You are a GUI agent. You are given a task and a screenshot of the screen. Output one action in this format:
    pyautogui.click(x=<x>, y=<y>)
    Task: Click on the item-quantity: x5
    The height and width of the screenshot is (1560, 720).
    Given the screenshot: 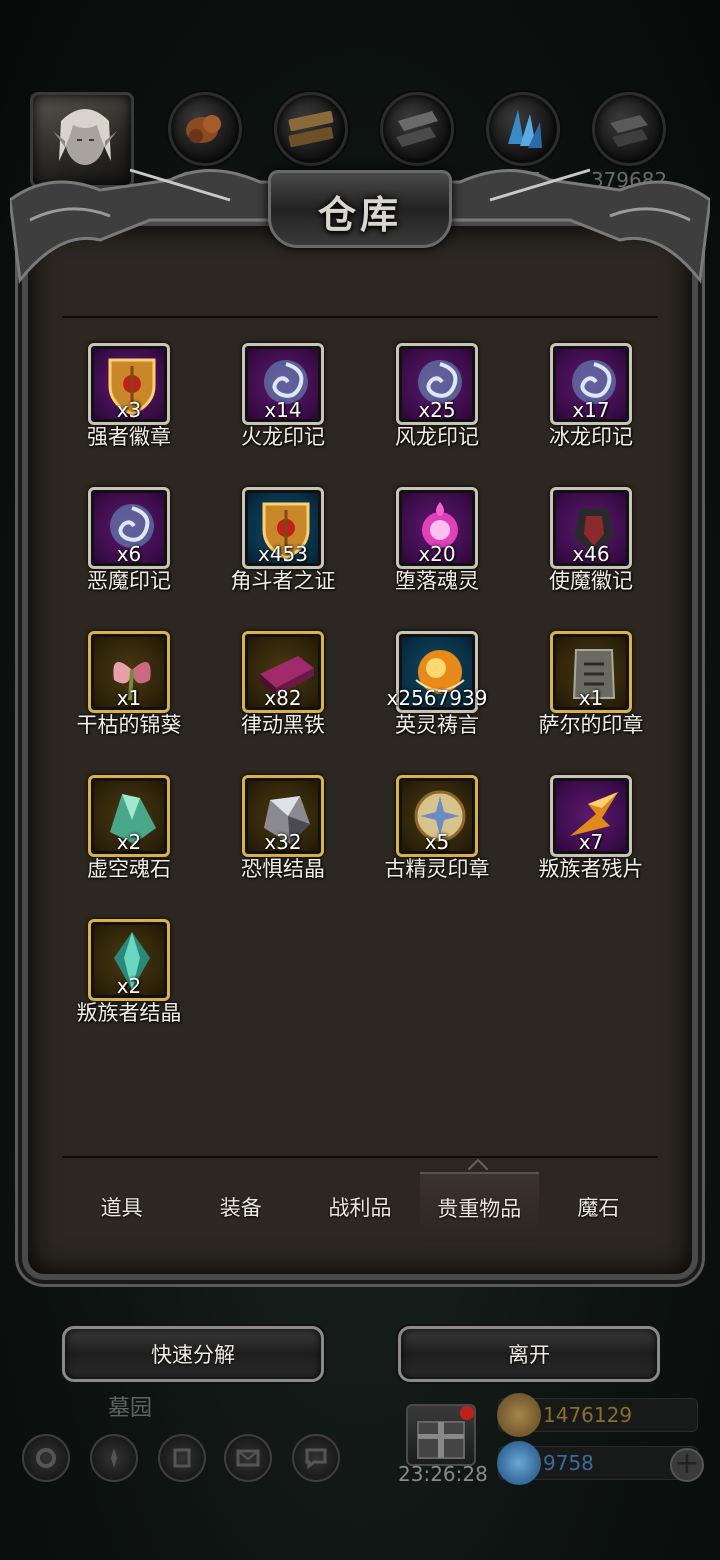 What is the action you would take?
    pyautogui.click(x=437, y=842)
    